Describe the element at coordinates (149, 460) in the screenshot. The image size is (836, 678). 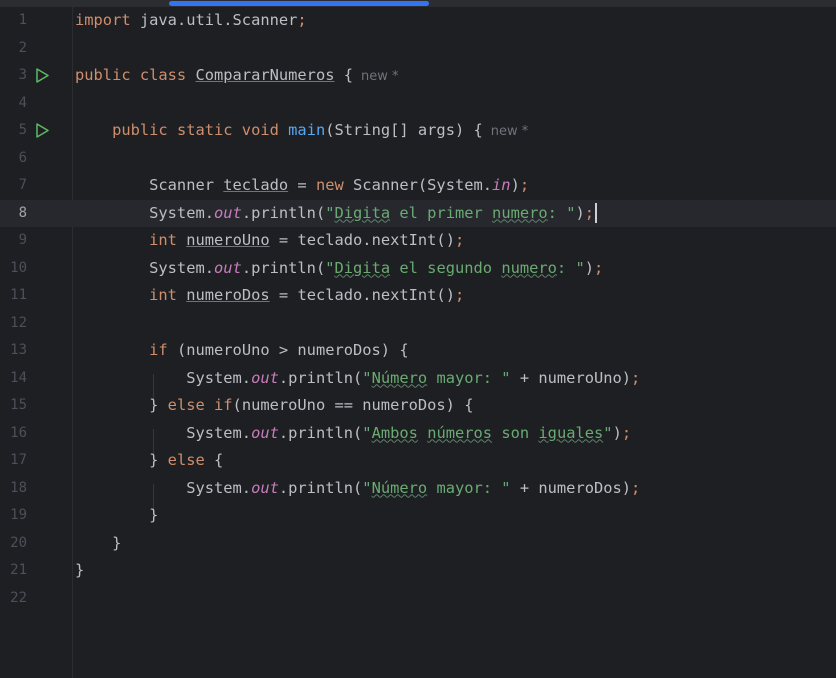
I see `line-code: } else {` at that location.